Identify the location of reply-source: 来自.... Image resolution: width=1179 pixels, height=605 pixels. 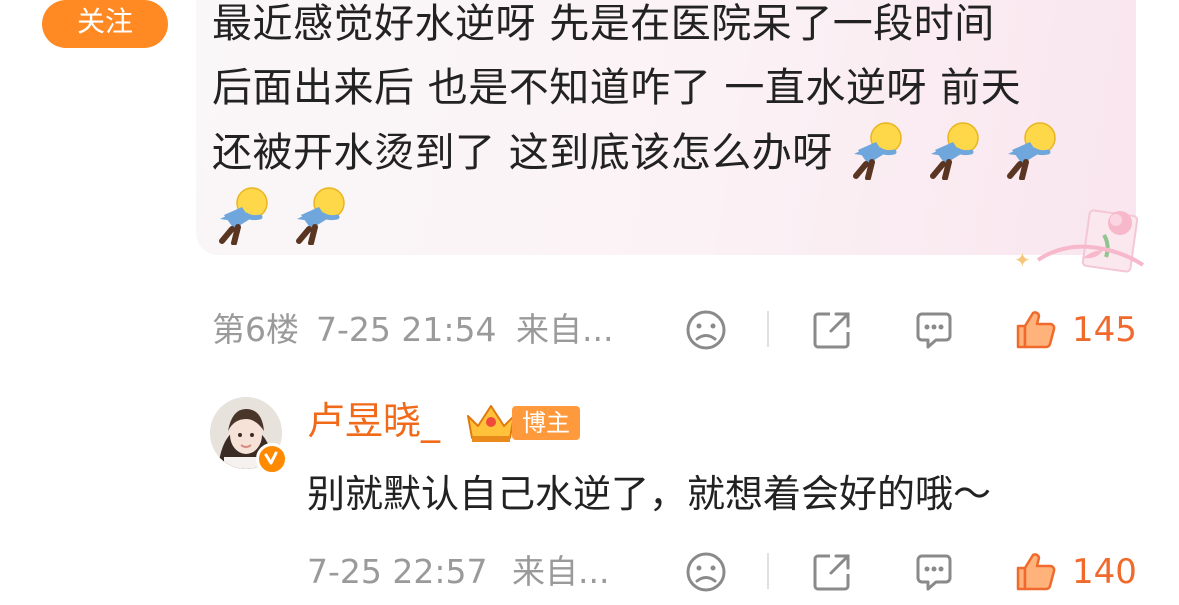
(561, 571).